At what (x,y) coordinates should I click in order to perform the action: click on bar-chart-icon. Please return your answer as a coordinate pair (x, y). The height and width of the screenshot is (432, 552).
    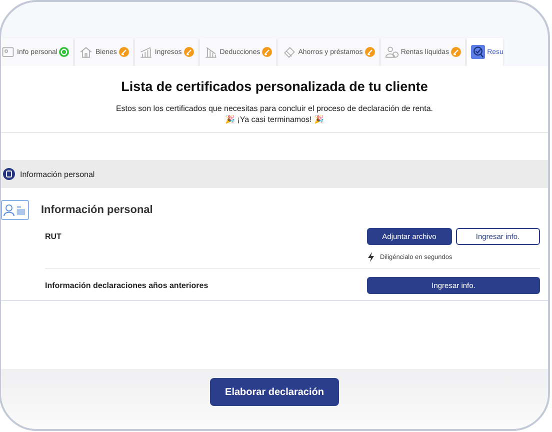
    Looking at the image, I should click on (145, 52).